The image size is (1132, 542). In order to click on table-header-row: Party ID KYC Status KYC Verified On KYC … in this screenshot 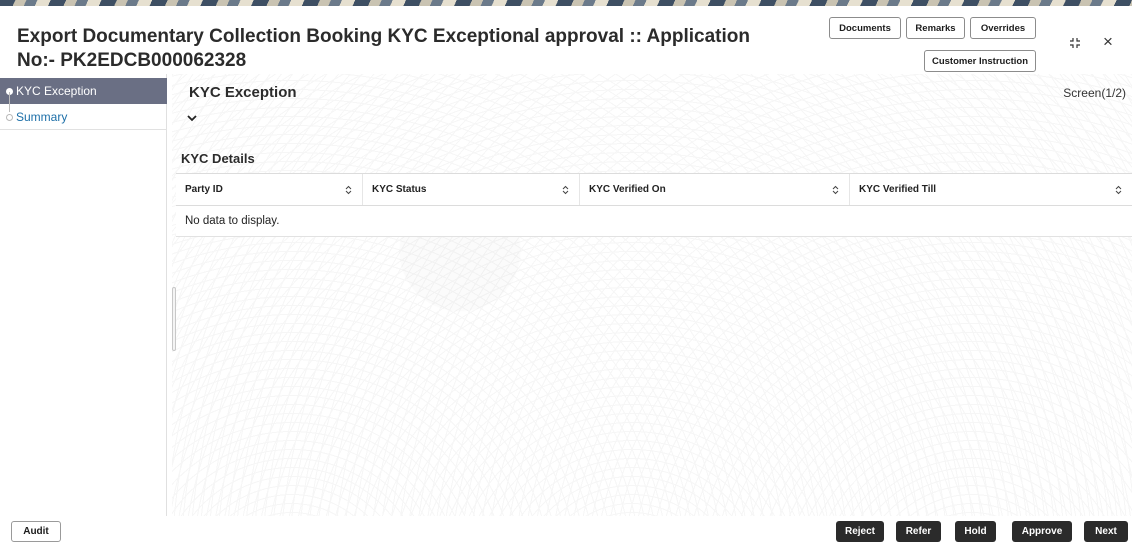, I will do `click(654, 190)`.